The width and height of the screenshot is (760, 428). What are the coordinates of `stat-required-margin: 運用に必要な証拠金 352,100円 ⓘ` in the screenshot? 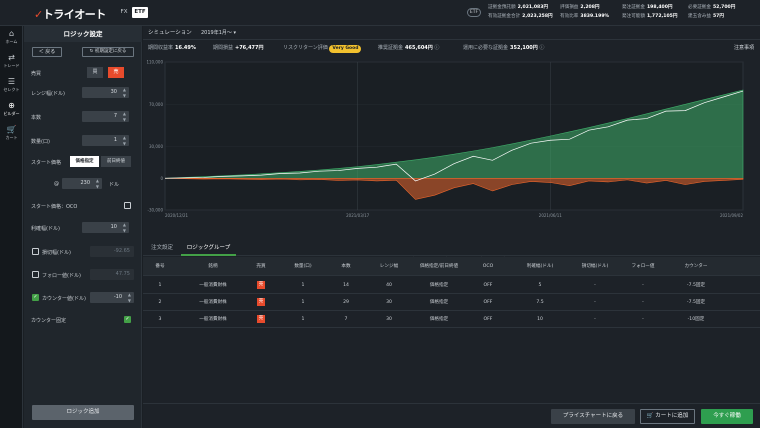 It's located at (504, 48).